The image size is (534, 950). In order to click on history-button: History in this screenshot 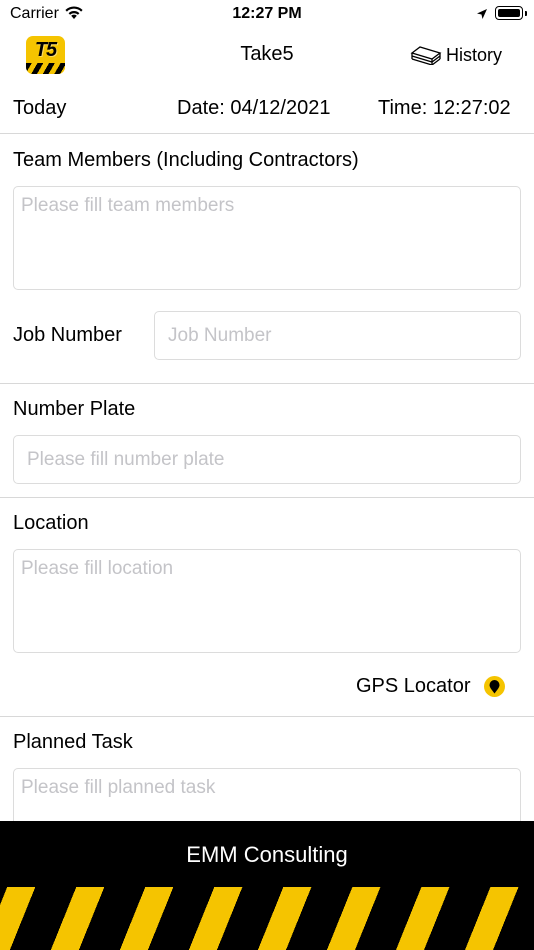, I will do `click(456, 55)`.